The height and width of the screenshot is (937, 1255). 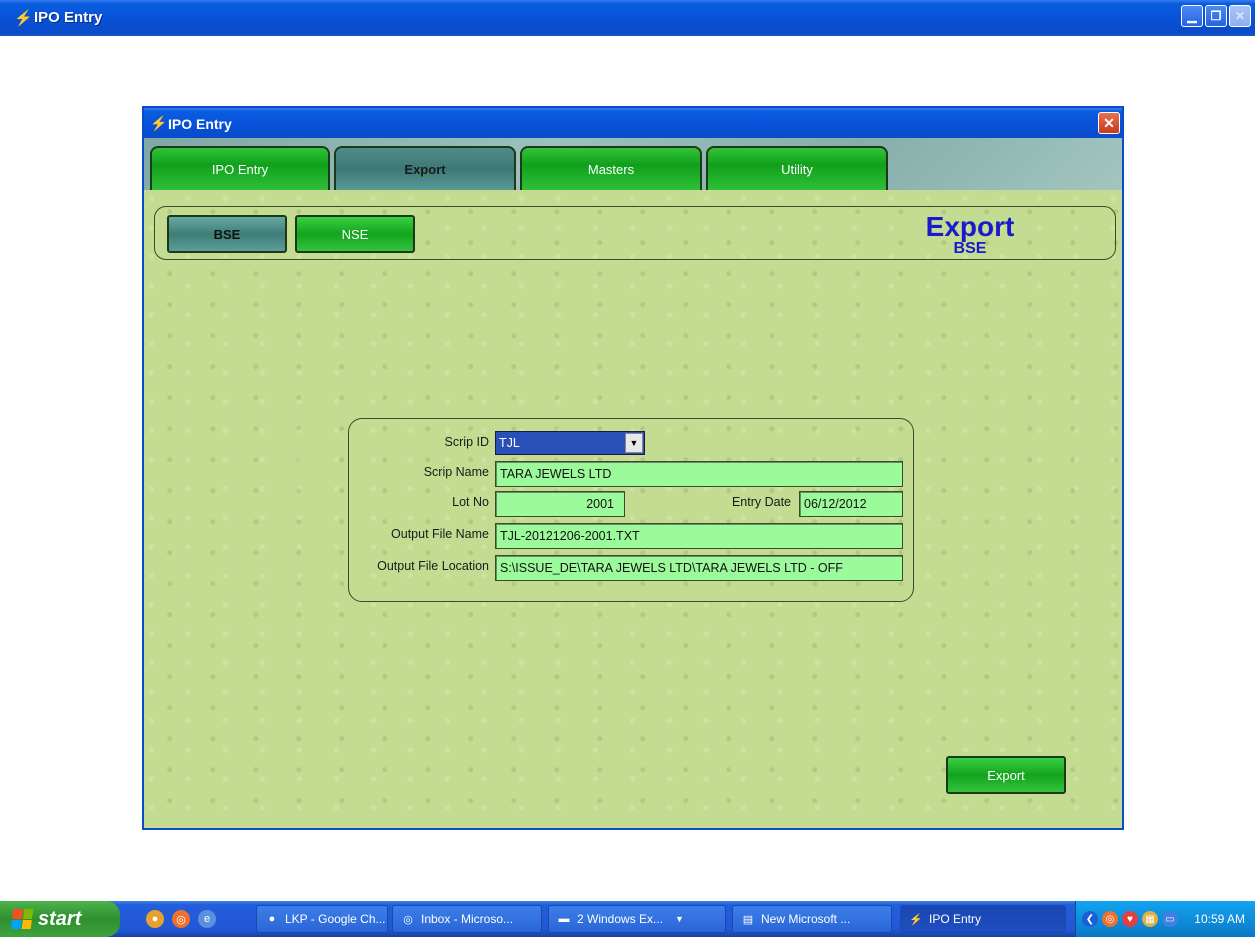 I want to click on internet-explorer-icon: e, so click(x=207, y=919).